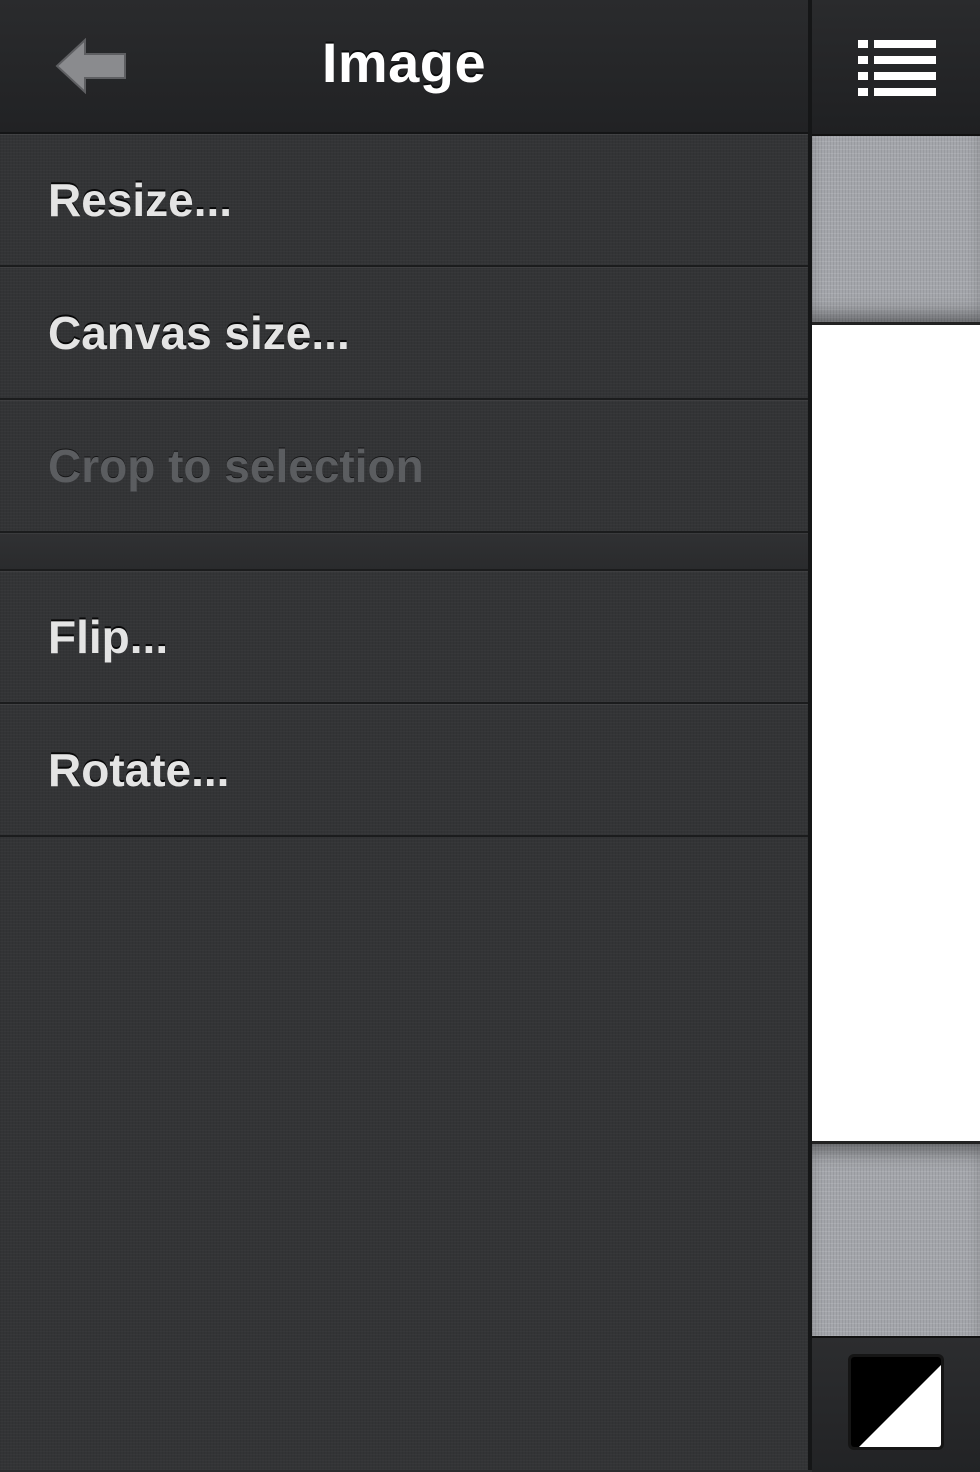 The width and height of the screenshot is (980, 1472). What do you see at coordinates (896, 733) in the screenshot?
I see `drawing-canvas` at bounding box center [896, 733].